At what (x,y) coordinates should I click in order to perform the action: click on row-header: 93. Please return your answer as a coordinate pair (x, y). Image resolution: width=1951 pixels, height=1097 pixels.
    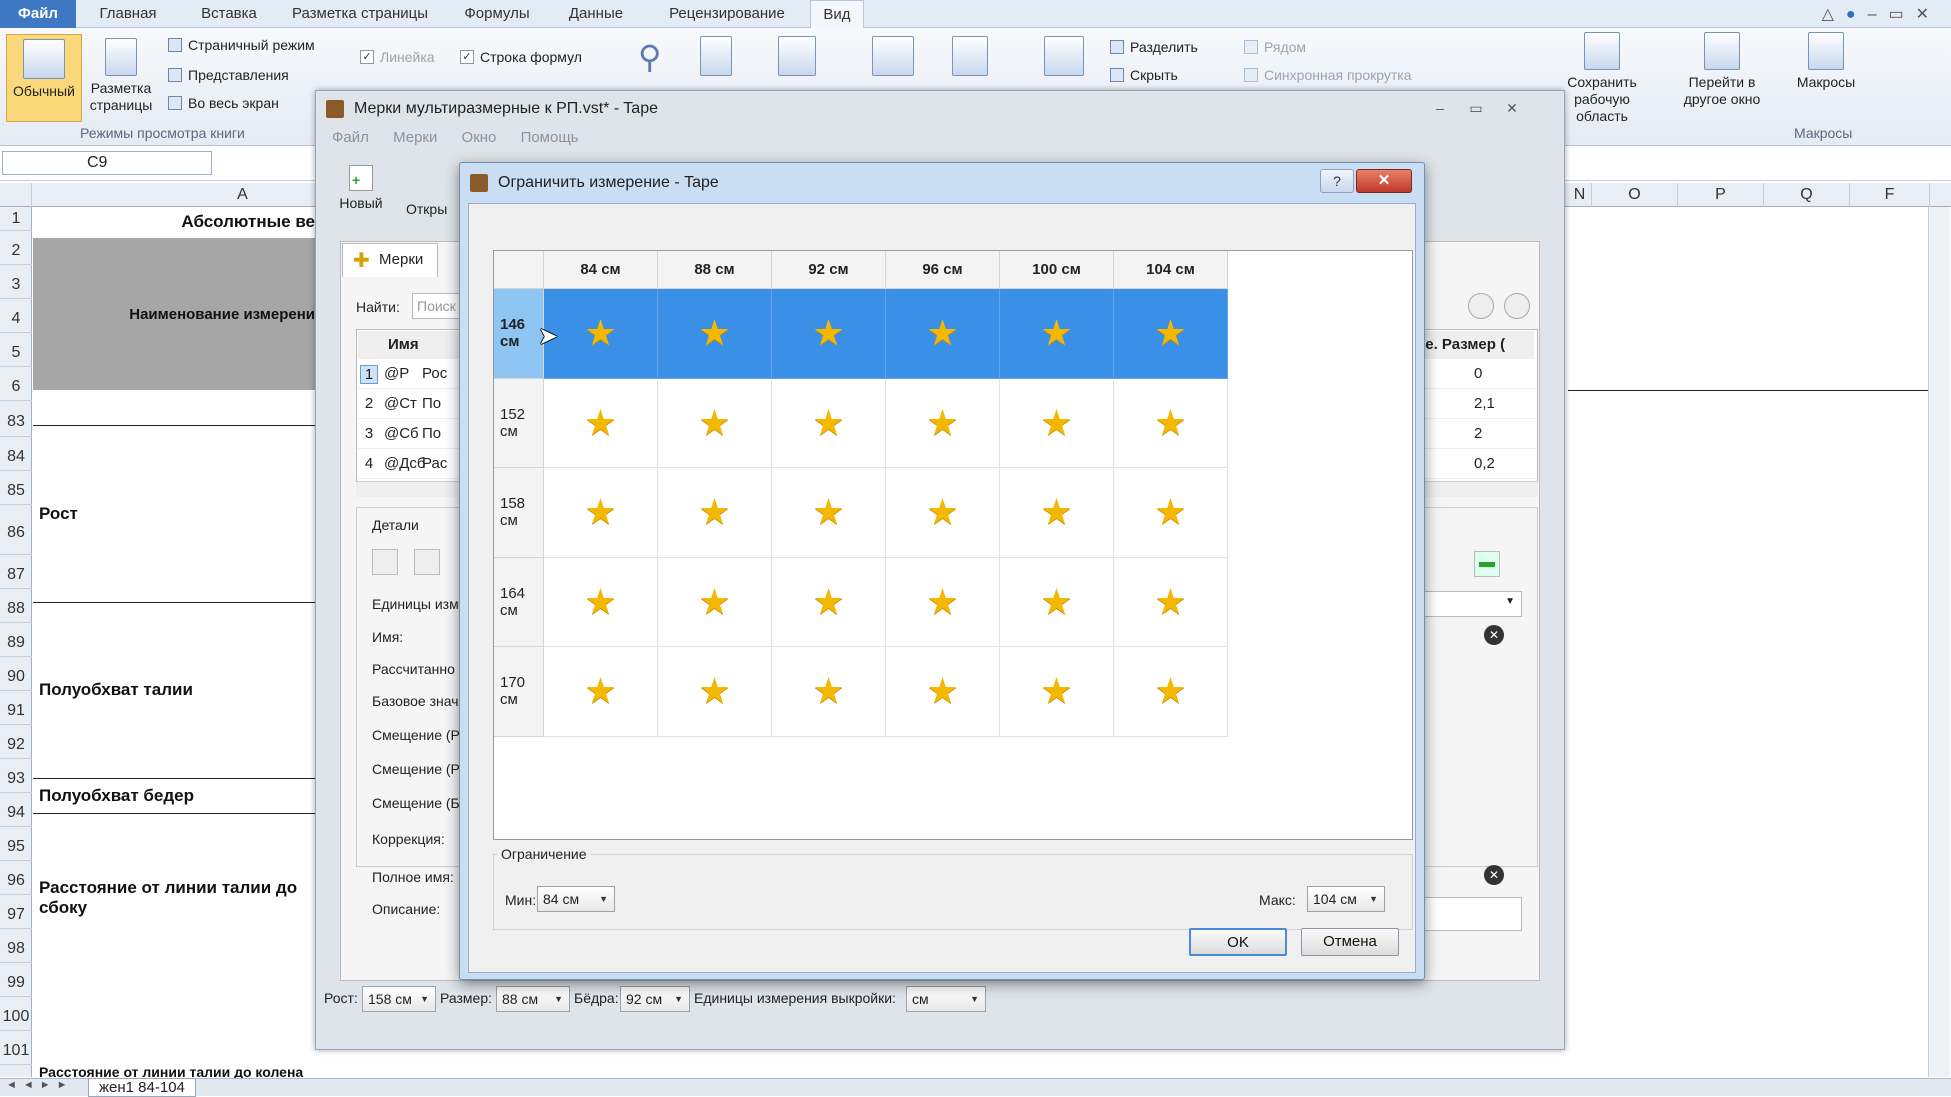
    Looking at the image, I should click on (16, 779).